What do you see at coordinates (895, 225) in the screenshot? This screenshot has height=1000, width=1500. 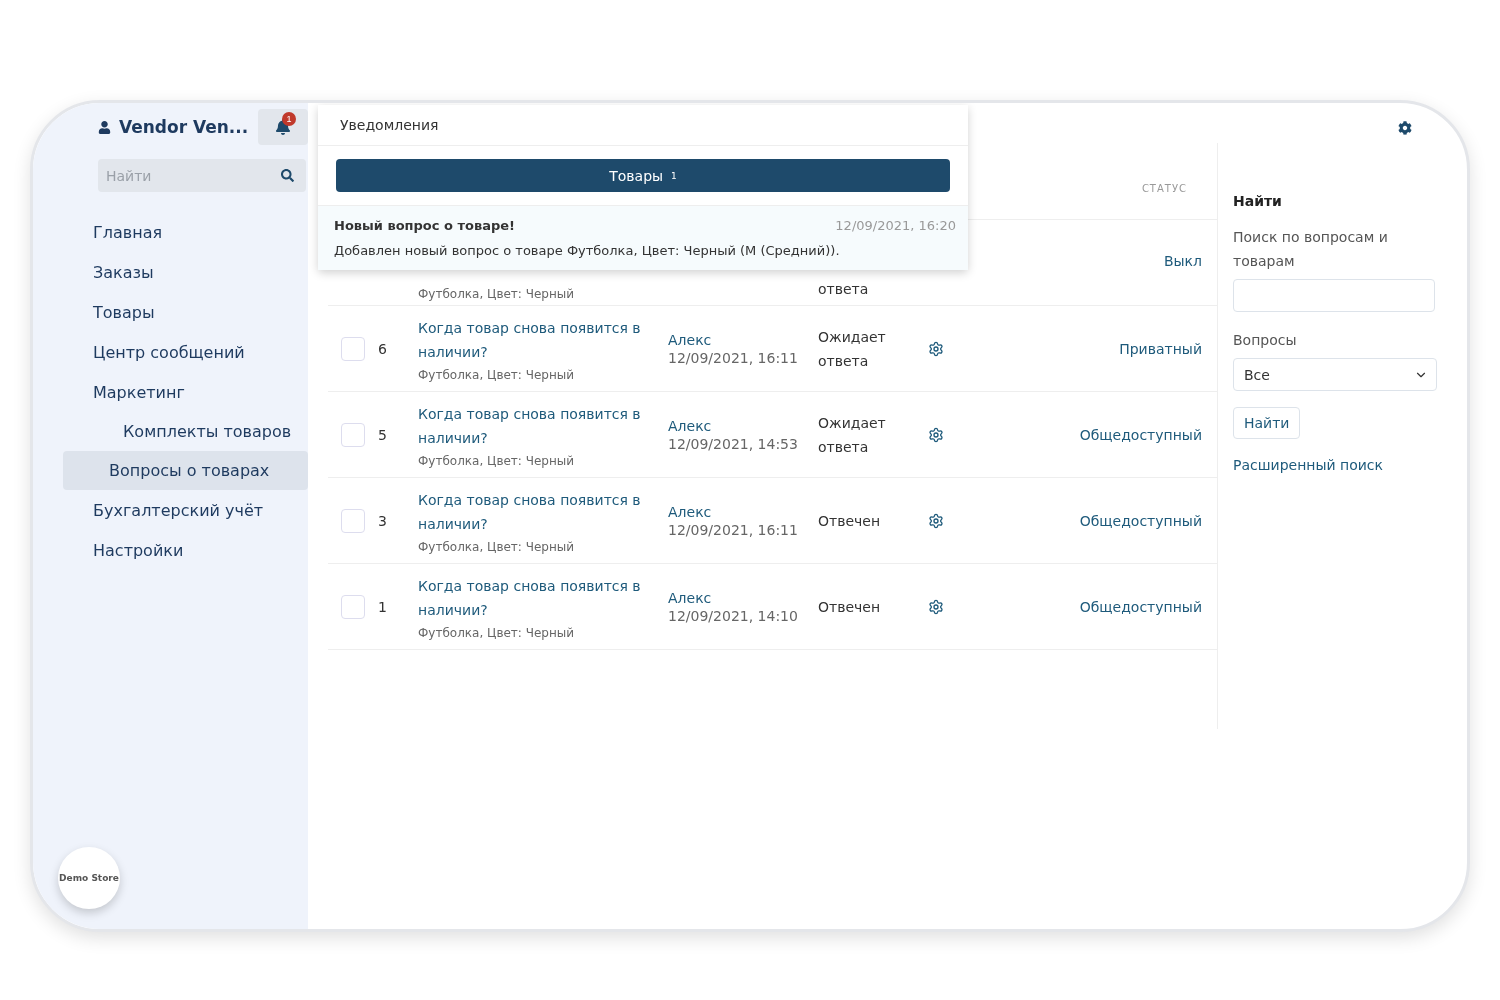 I see `notification-time: 12/09/2021, 16:20` at bounding box center [895, 225].